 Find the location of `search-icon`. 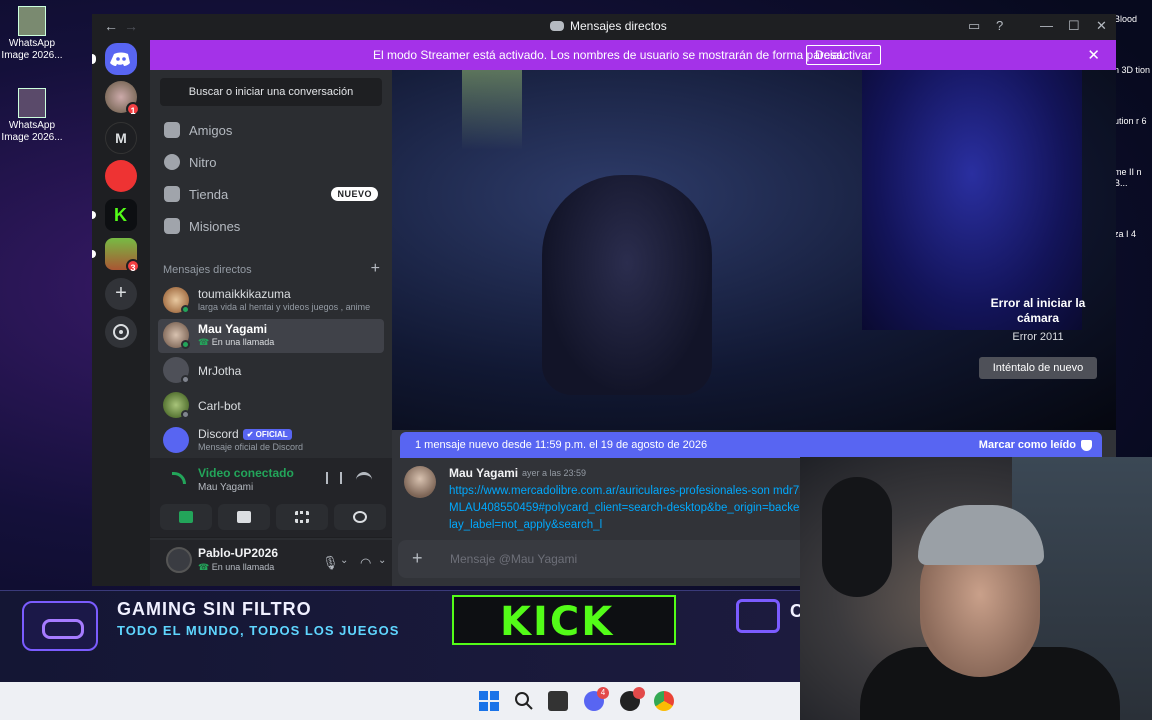

search-icon is located at coordinates (524, 701).